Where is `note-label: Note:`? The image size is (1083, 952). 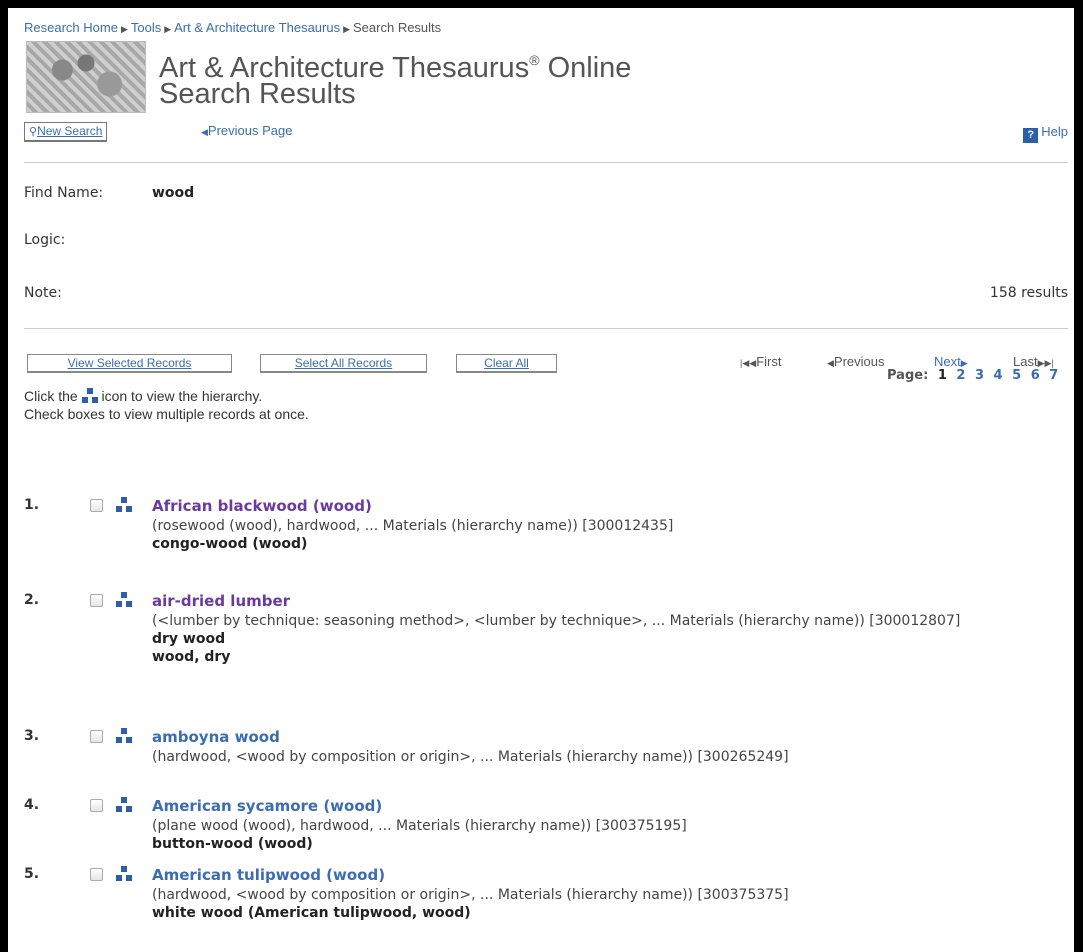
note-label: Note: is located at coordinates (43, 293).